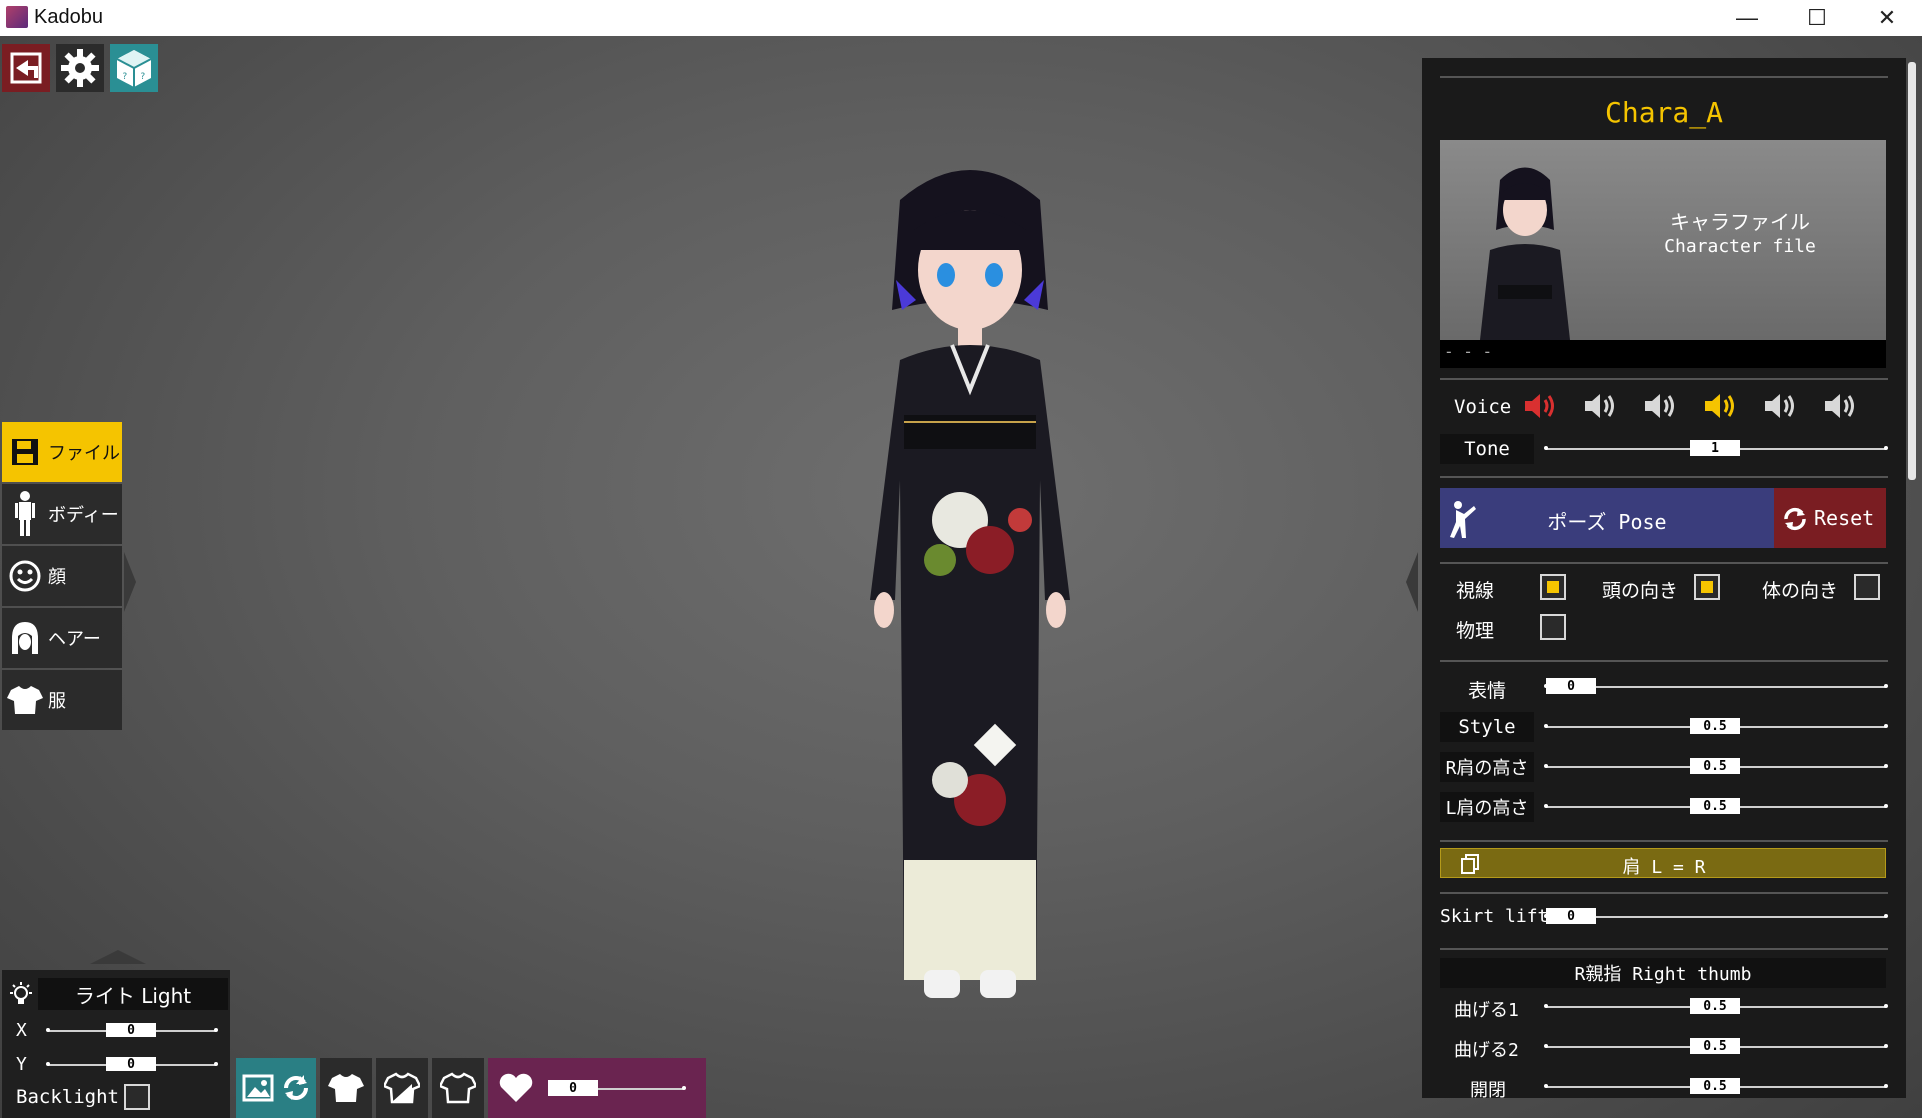  I want to click on menu-item-file-label: ファイル, so click(84, 453).